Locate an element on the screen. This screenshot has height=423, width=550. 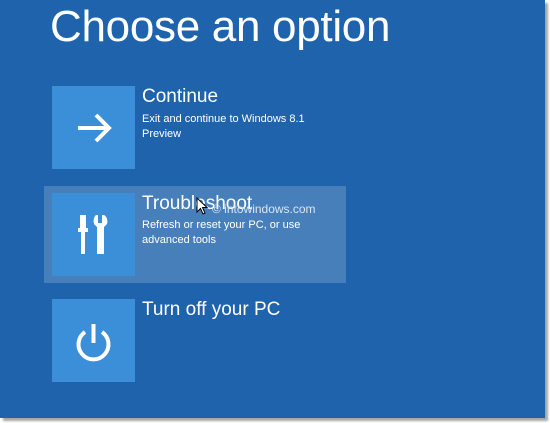
mouse-cursor-icon is located at coordinates (202, 208).